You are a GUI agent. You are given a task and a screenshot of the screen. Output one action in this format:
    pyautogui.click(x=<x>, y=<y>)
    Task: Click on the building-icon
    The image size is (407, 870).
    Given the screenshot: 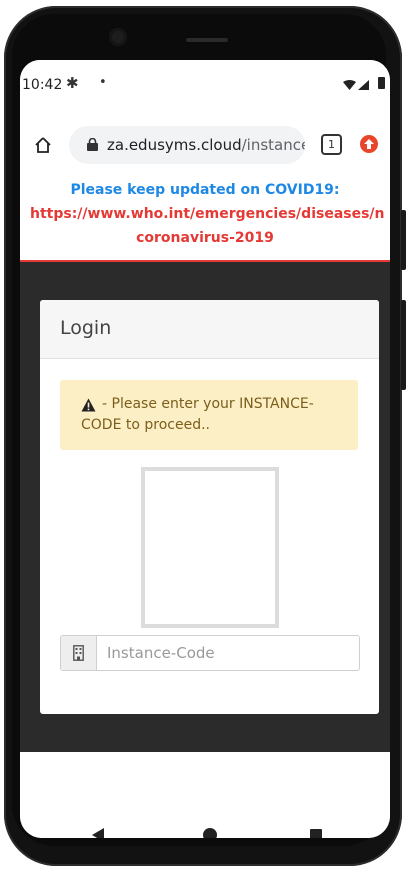 What is the action you would take?
    pyautogui.click(x=78, y=653)
    